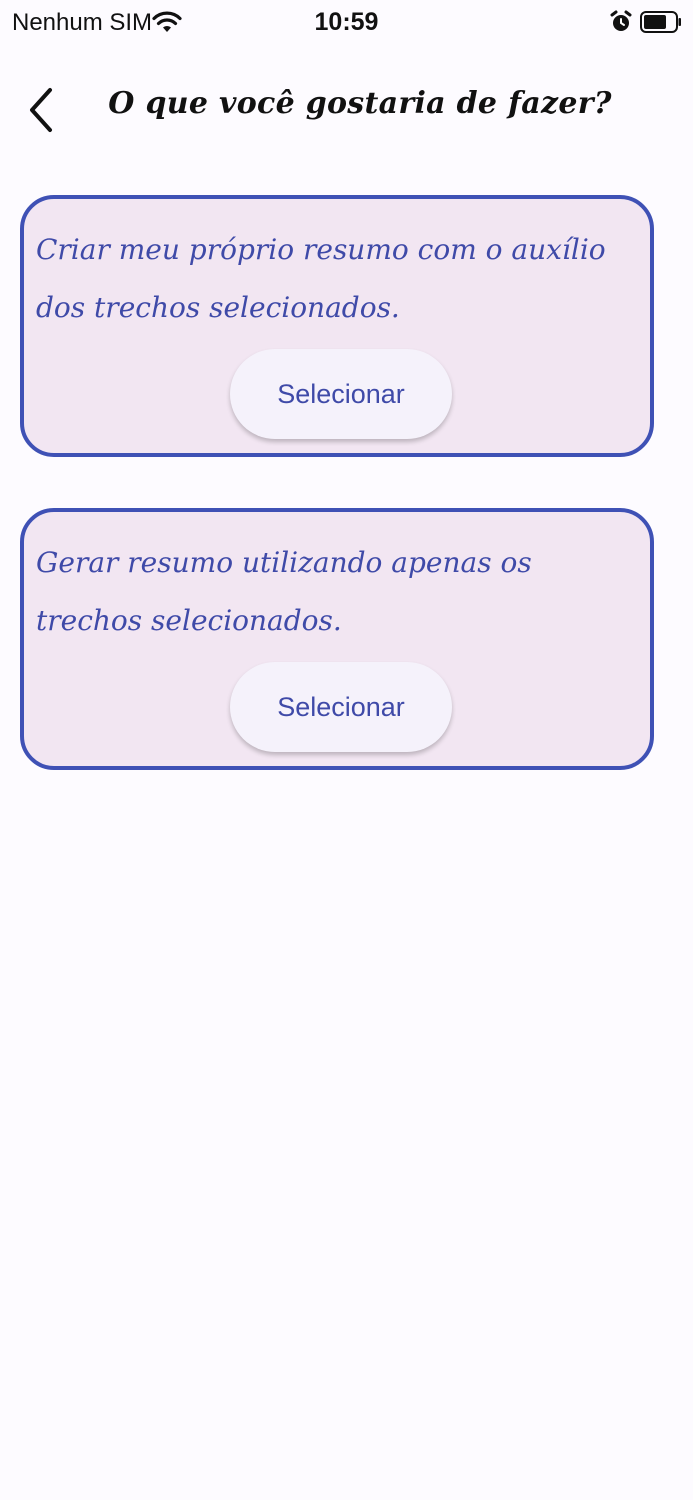 The width and height of the screenshot is (693, 1500). I want to click on back-button, so click(42, 110).